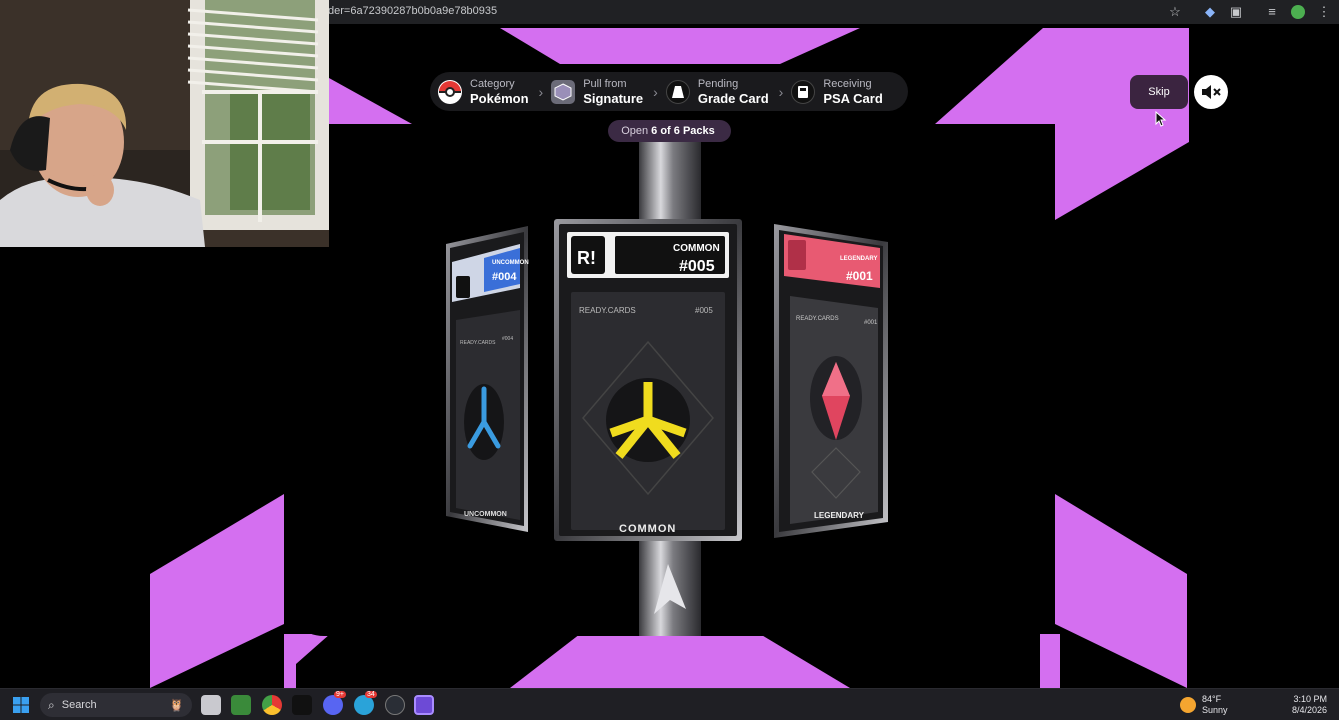 The height and width of the screenshot is (720, 1339). I want to click on center-card-rarity: COMMON, so click(647, 529).